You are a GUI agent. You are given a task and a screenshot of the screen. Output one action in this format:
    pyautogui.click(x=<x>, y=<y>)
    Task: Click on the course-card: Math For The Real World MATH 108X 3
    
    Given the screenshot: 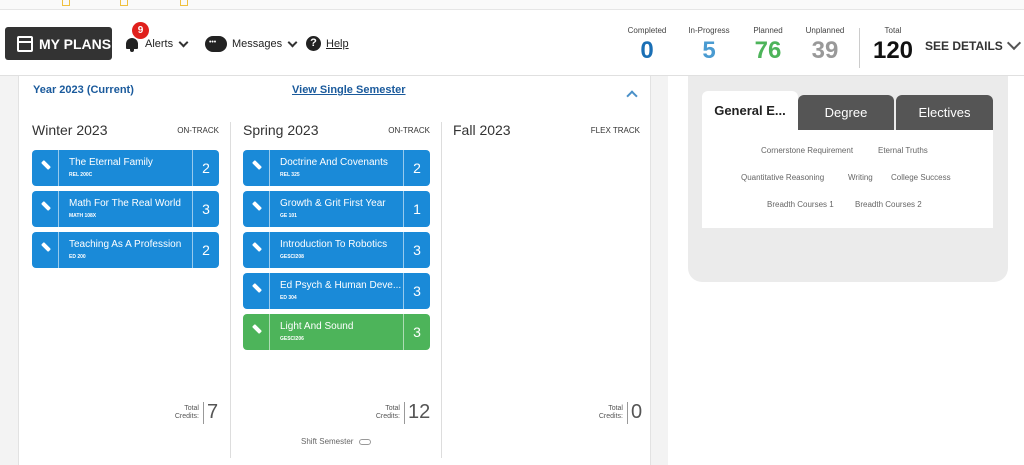 What is the action you would take?
    pyautogui.click(x=125, y=209)
    